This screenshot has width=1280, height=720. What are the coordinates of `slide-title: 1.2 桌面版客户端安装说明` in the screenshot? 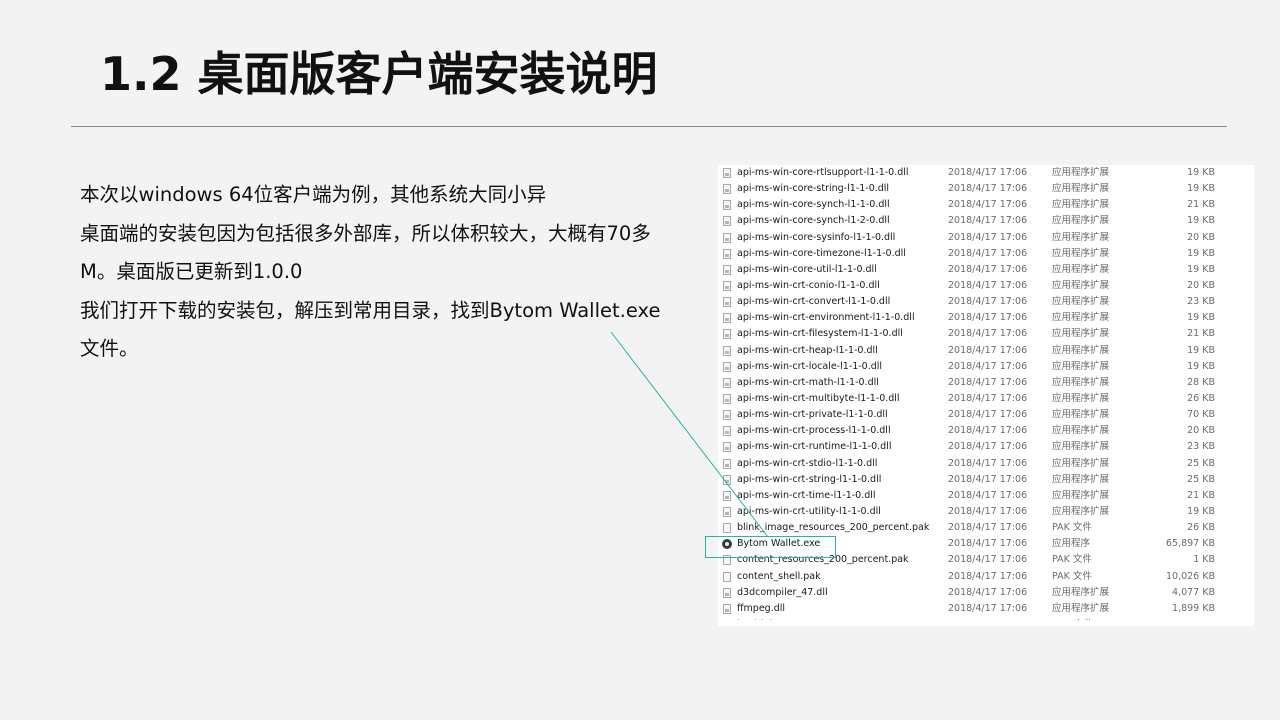 It's located at (379, 74).